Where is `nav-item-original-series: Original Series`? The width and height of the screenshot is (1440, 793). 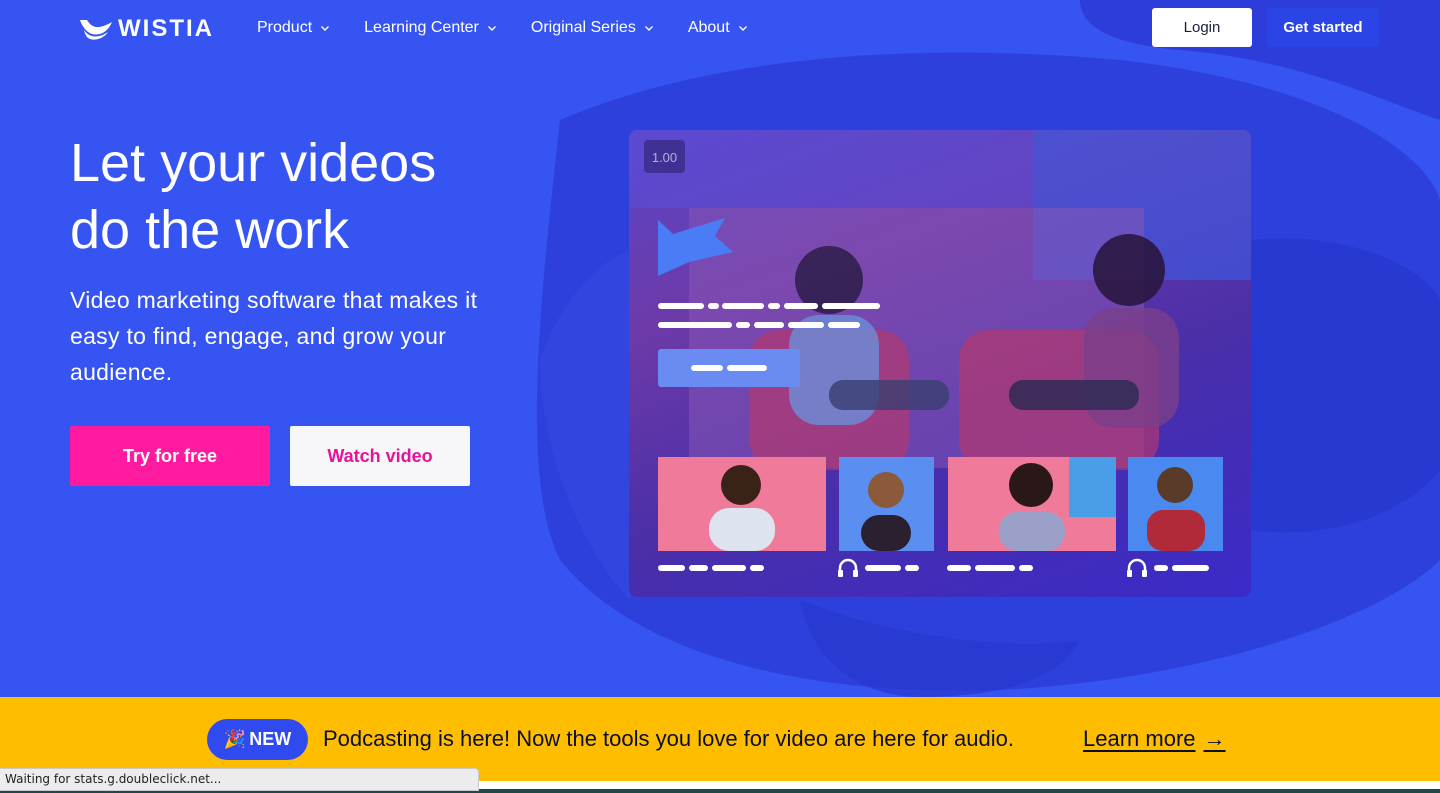 nav-item-original-series: Original Series is located at coordinates (592, 28).